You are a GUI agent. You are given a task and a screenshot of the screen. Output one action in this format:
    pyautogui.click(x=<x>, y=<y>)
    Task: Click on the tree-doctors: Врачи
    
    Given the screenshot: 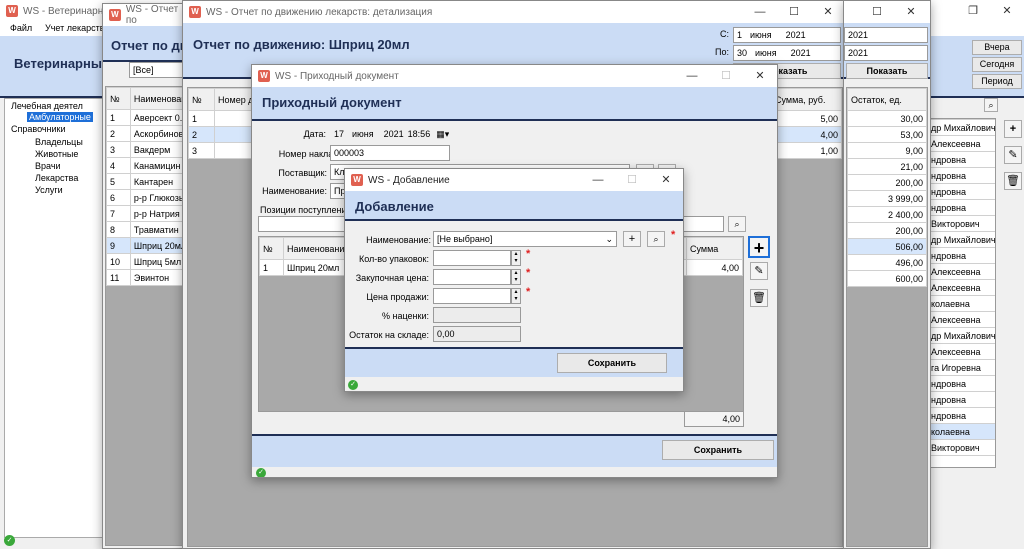 What is the action you would take?
    pyautogui.click(x=48, y=166)
    